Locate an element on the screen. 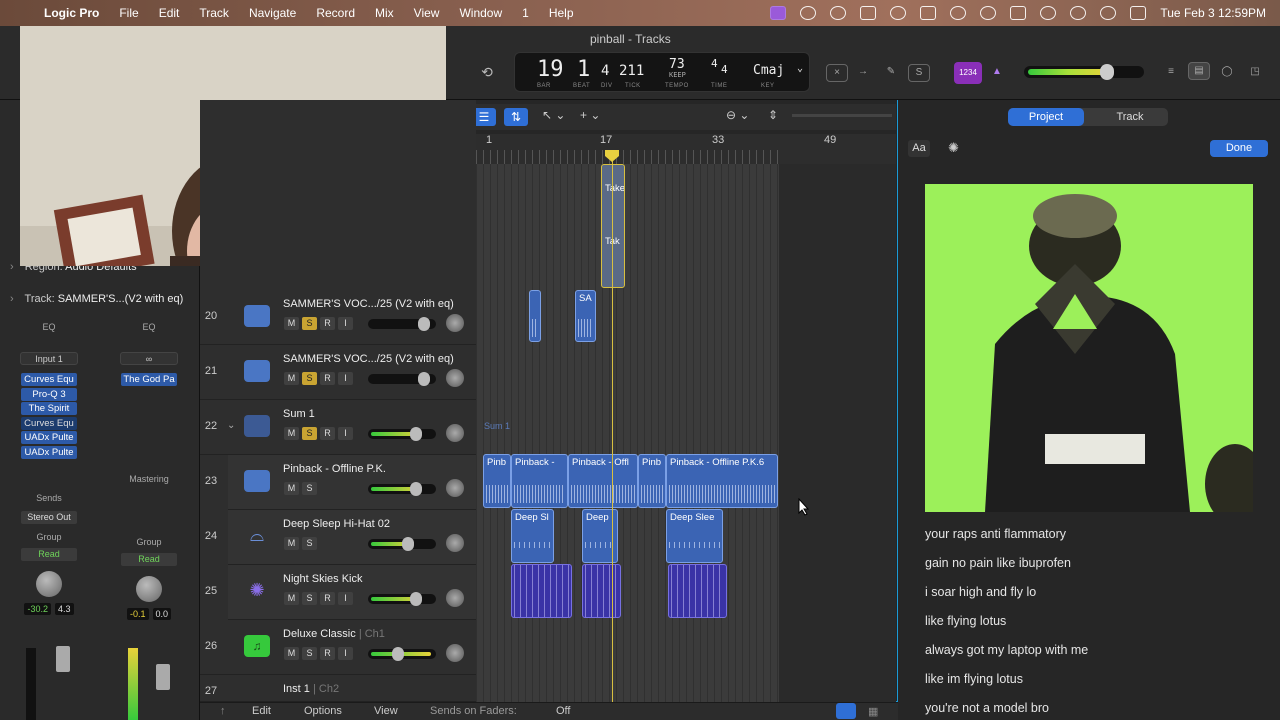 This screenshot has height=720, width=1280. link-icon: ∞ is located at coordinates (149, 358).